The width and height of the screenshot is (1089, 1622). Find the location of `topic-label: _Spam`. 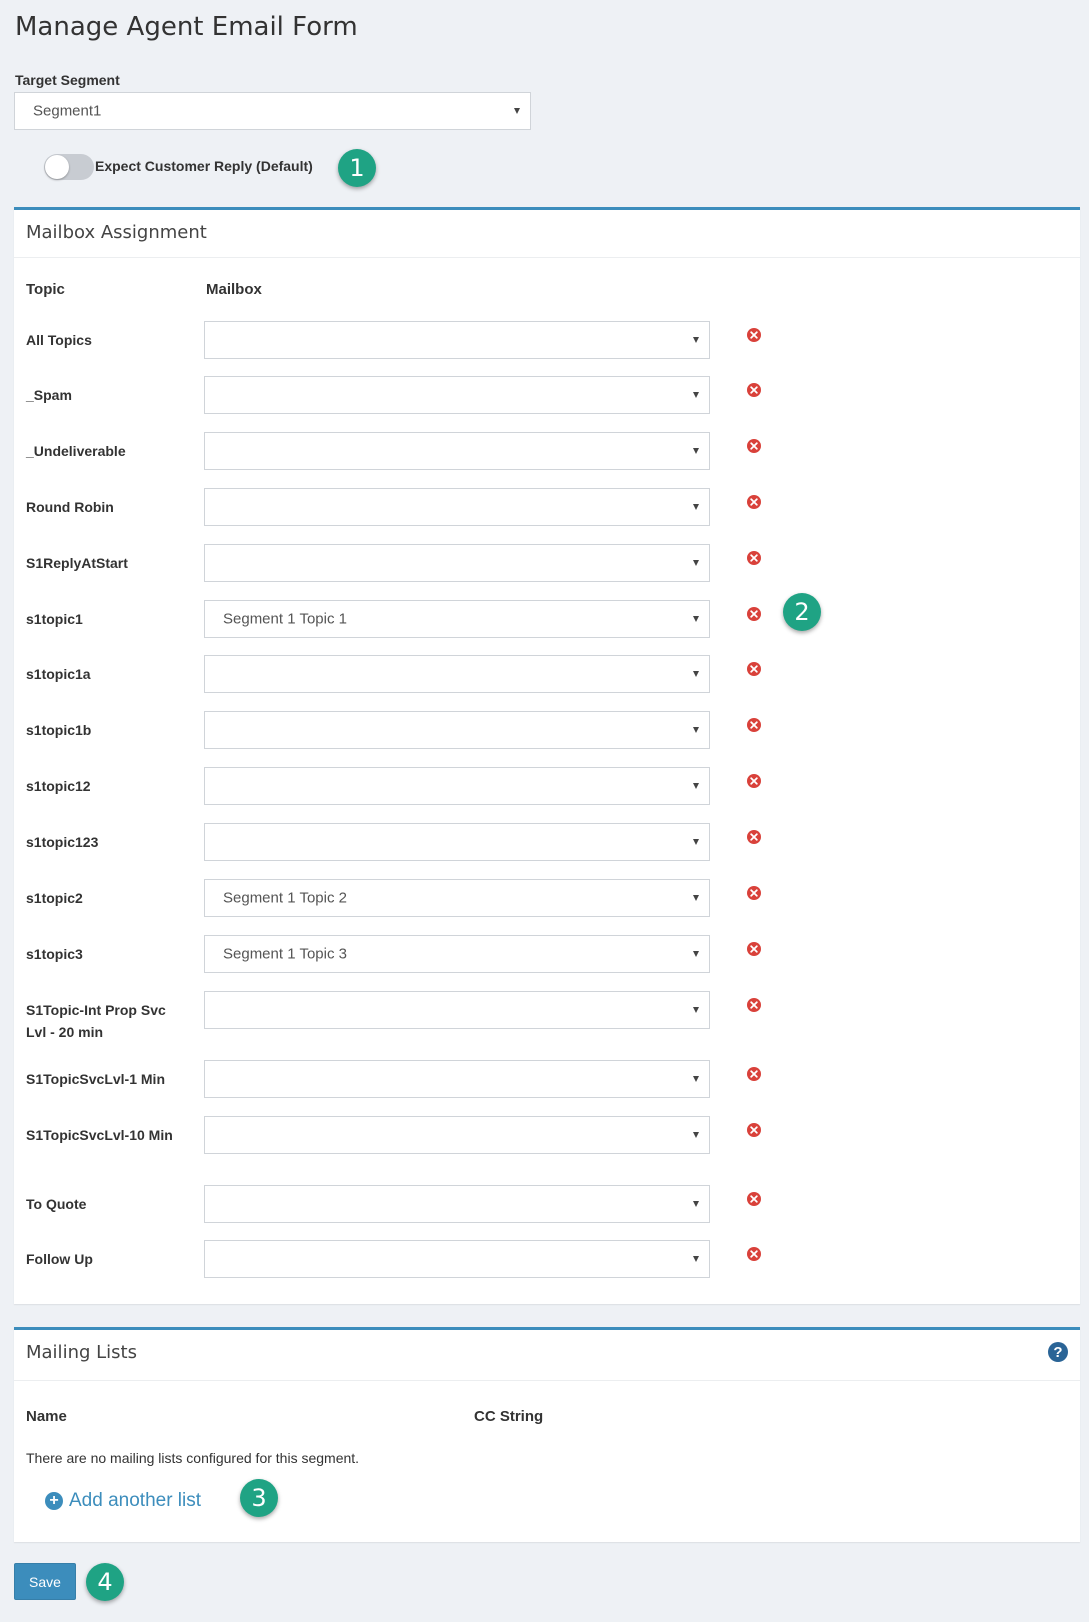

topic-label: _Spam is located at coordinates (49, 395).